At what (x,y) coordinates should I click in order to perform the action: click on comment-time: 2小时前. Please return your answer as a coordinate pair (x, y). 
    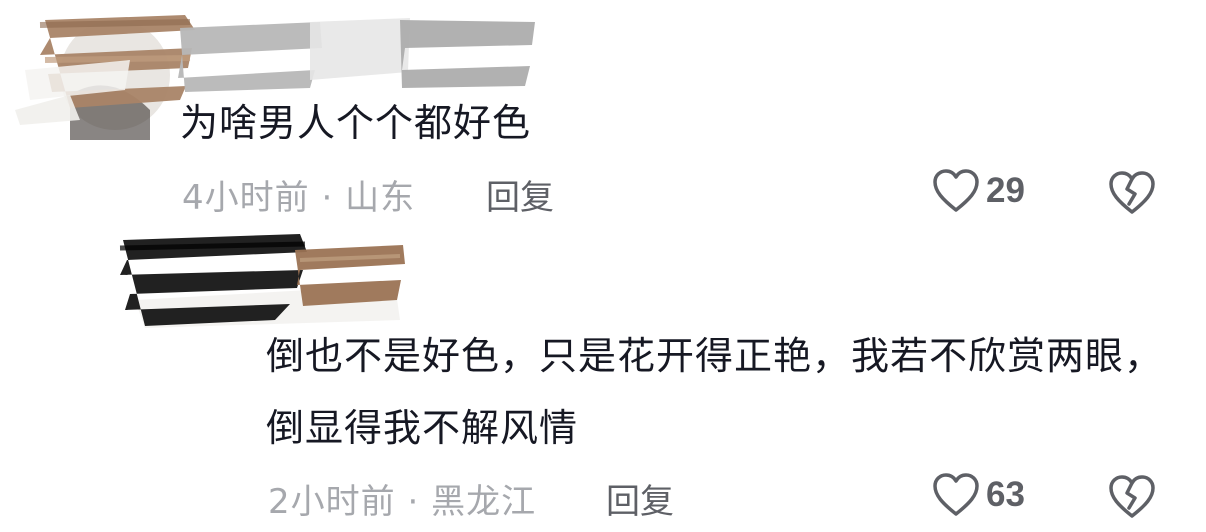
    Looking at the image, I should click on (332, 502).